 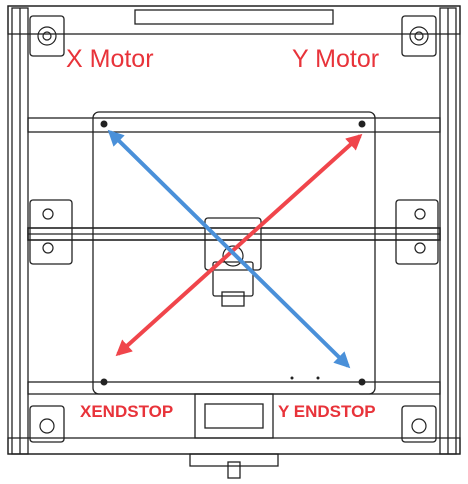 I want to click on upper-rail, so click(x=234, y=125).